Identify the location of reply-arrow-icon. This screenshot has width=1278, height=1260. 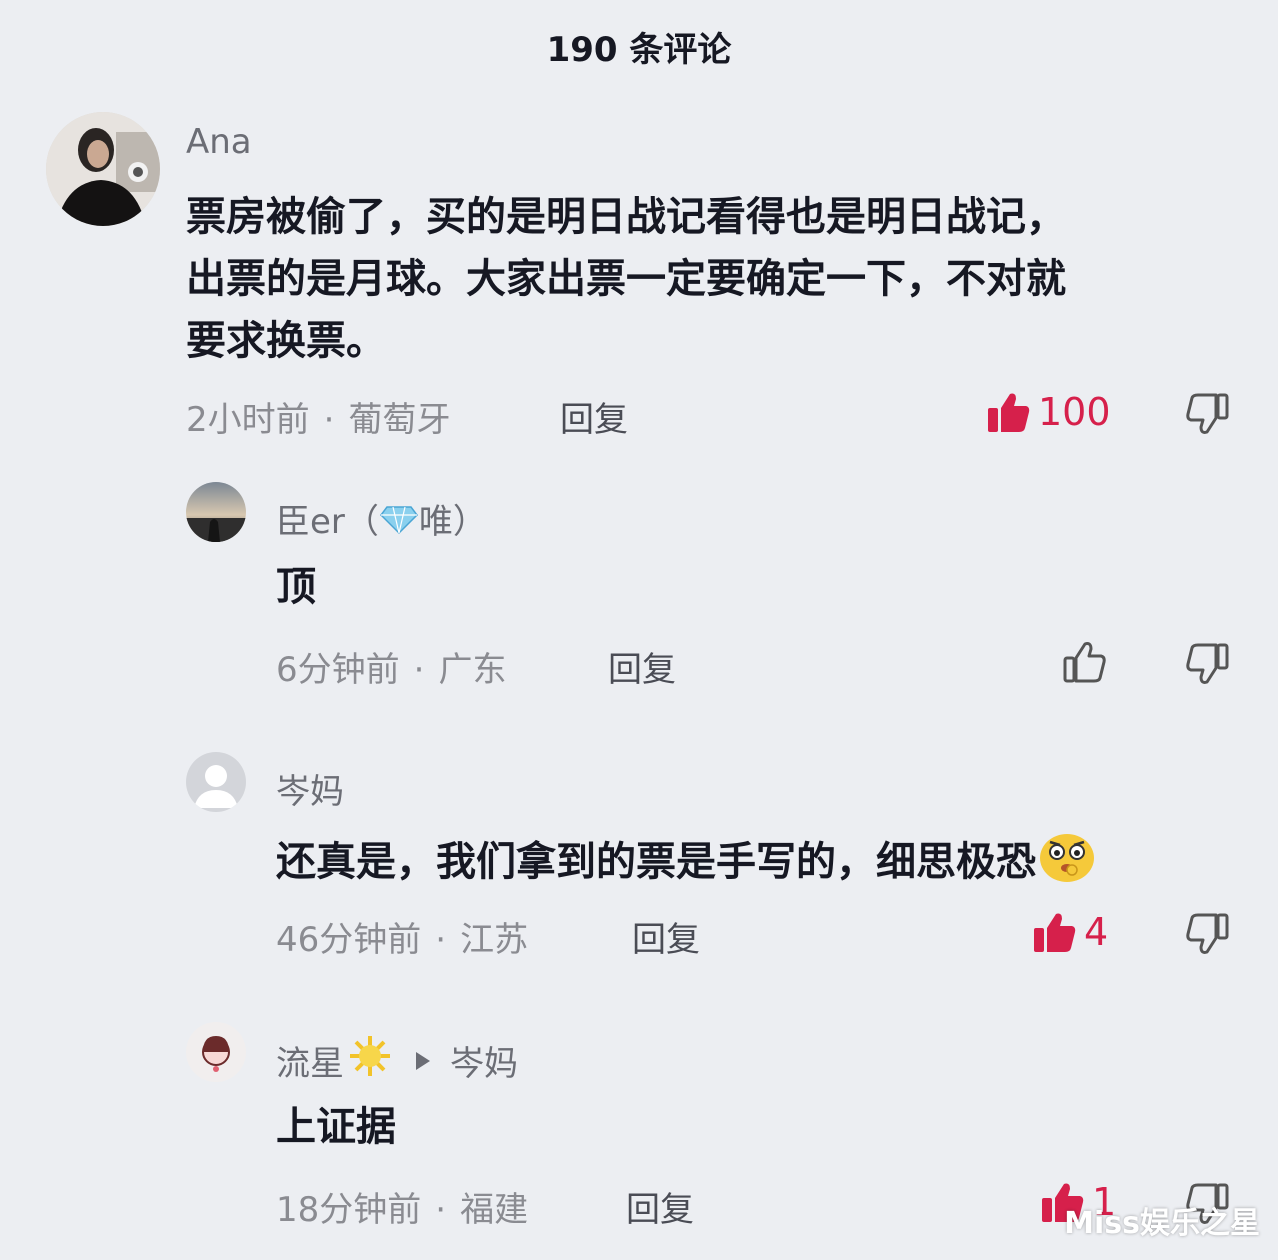
(423, 1061).